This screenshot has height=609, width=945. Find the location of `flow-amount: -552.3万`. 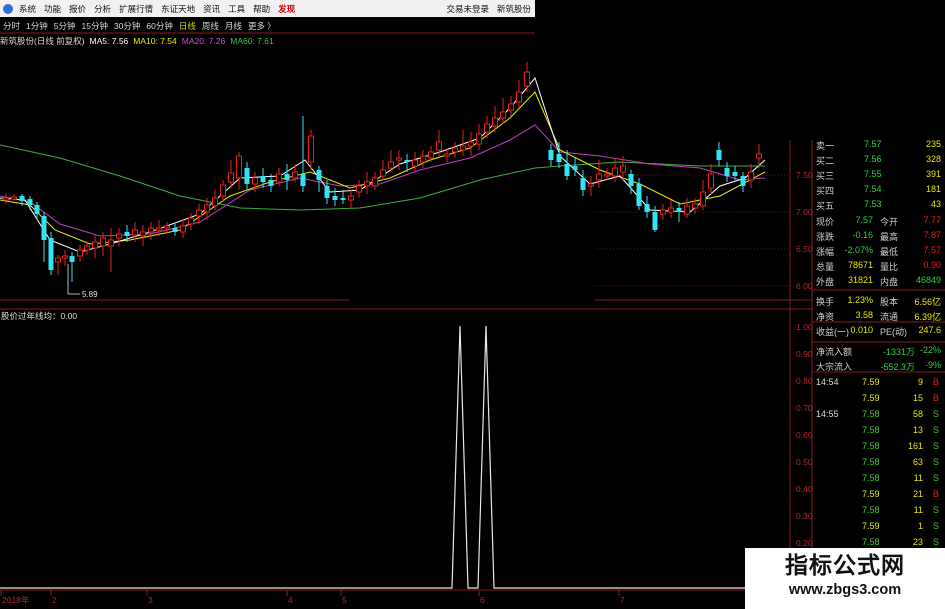

flow-amount: -552.3万 is located at coordinates (897, 367).